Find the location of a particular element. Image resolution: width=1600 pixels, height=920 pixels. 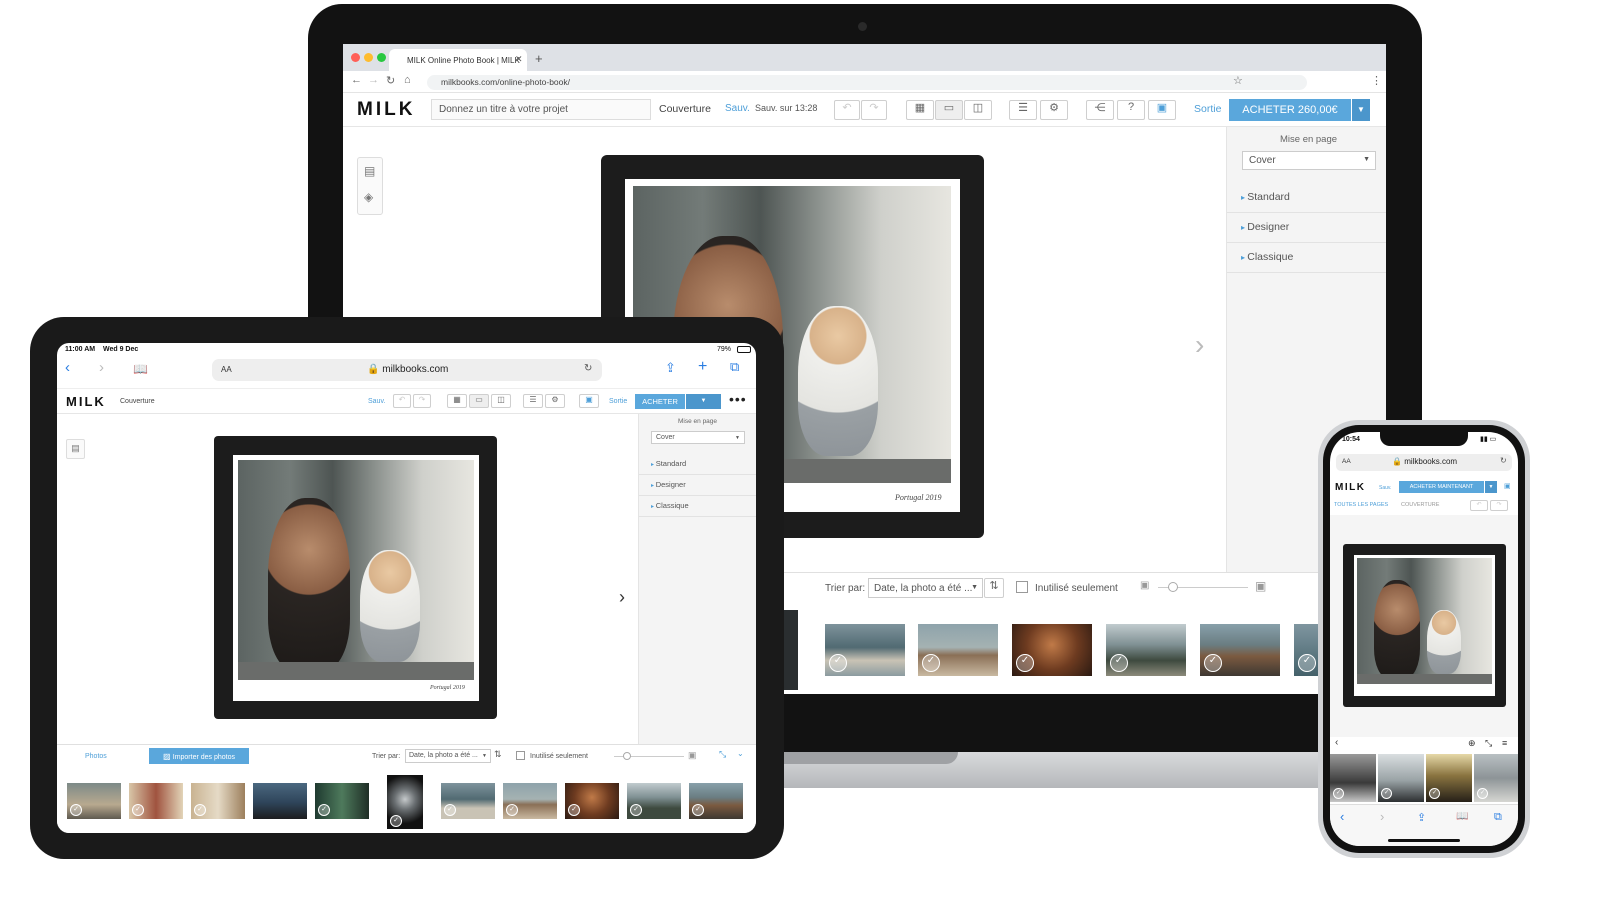

menu-icon: ≡ is located at coordinates (1504, 743).